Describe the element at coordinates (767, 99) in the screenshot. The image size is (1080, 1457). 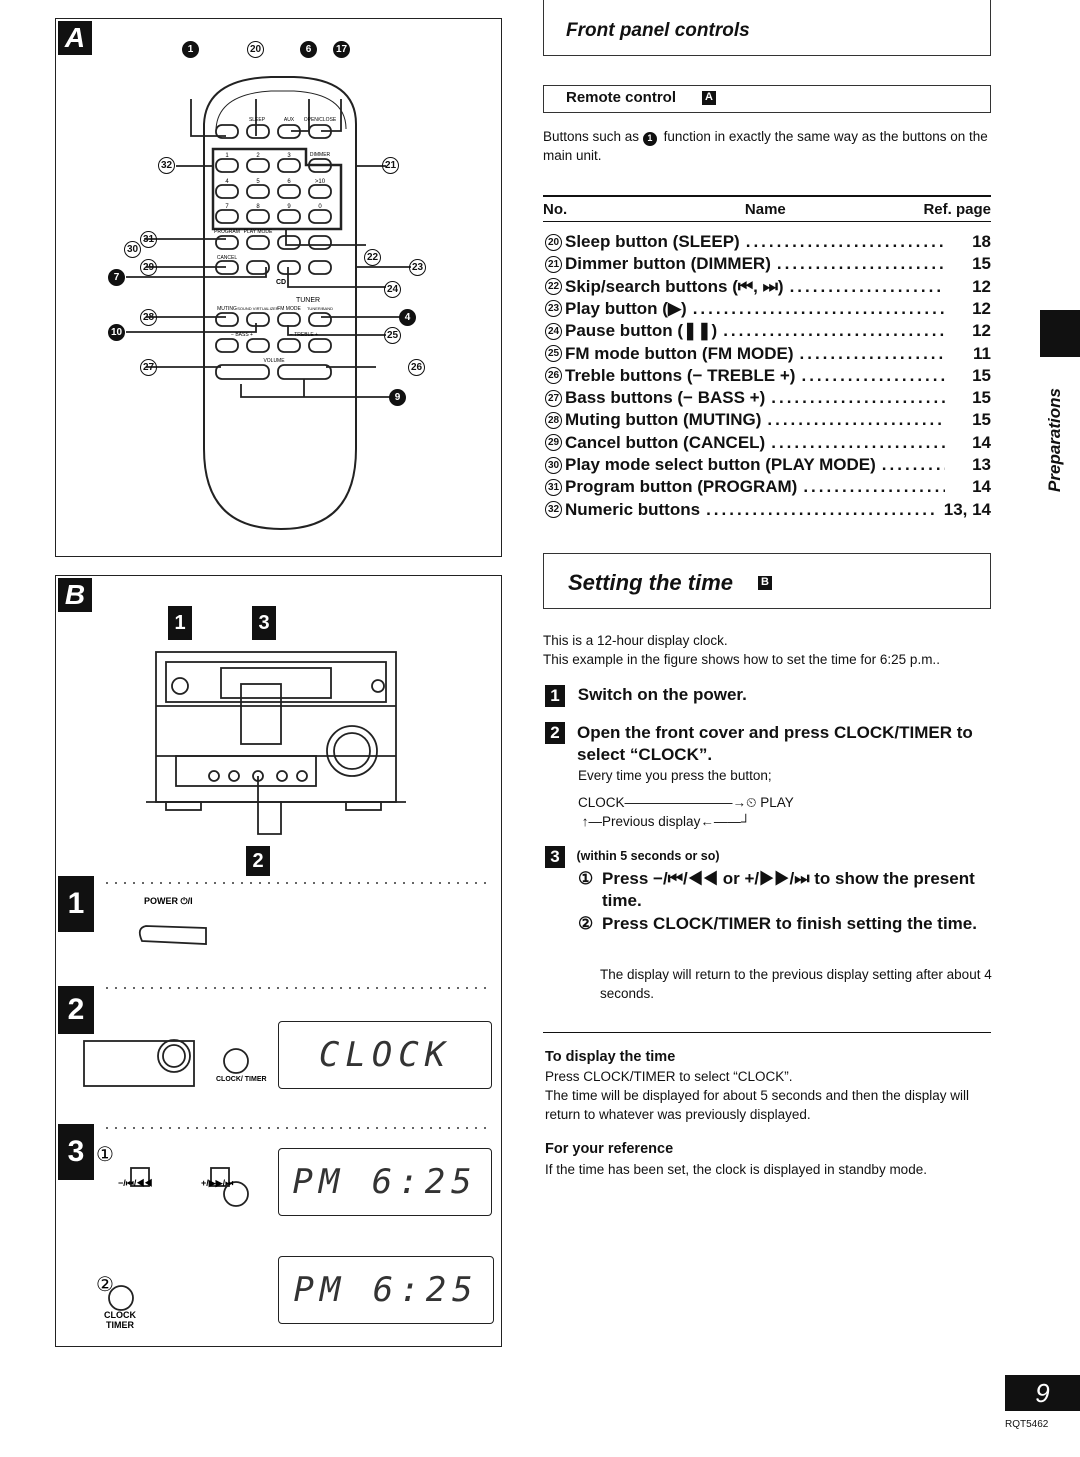
I see `remote-control-header: Remote control A` at that location.